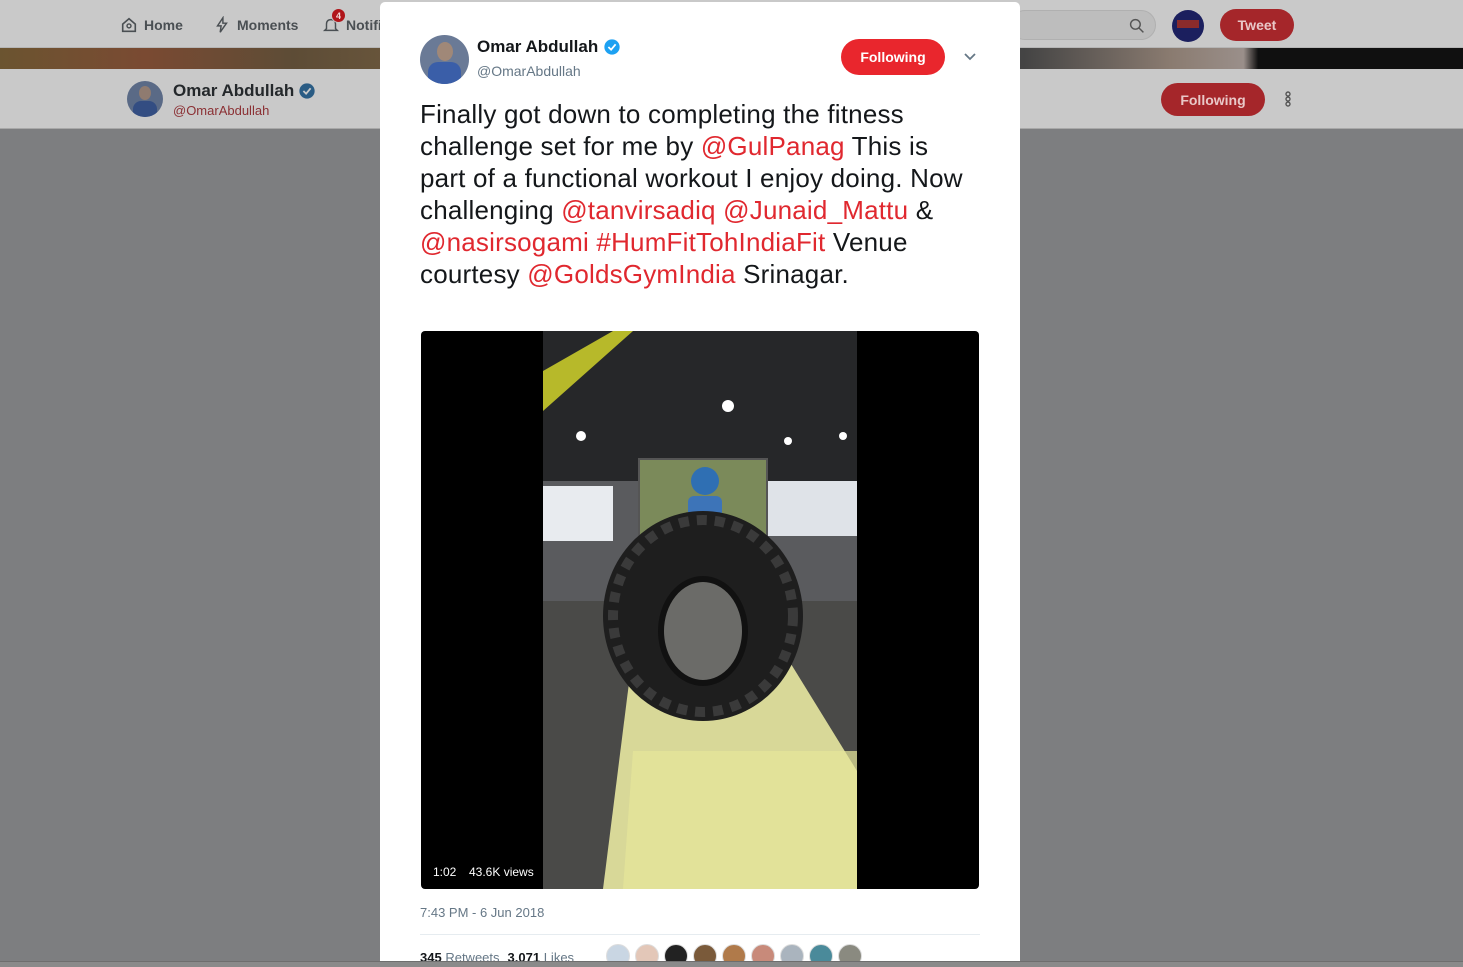 This screenshot has height=967, width=1463. I want to click on nav-home-label: Home, so click(163, 25).